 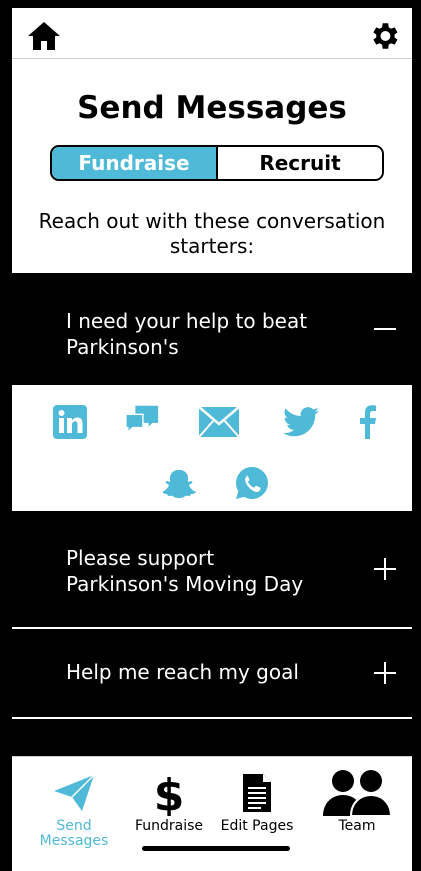 I want to click on segmented-control: Fundraise Recruit, so click(x=217, y=163).